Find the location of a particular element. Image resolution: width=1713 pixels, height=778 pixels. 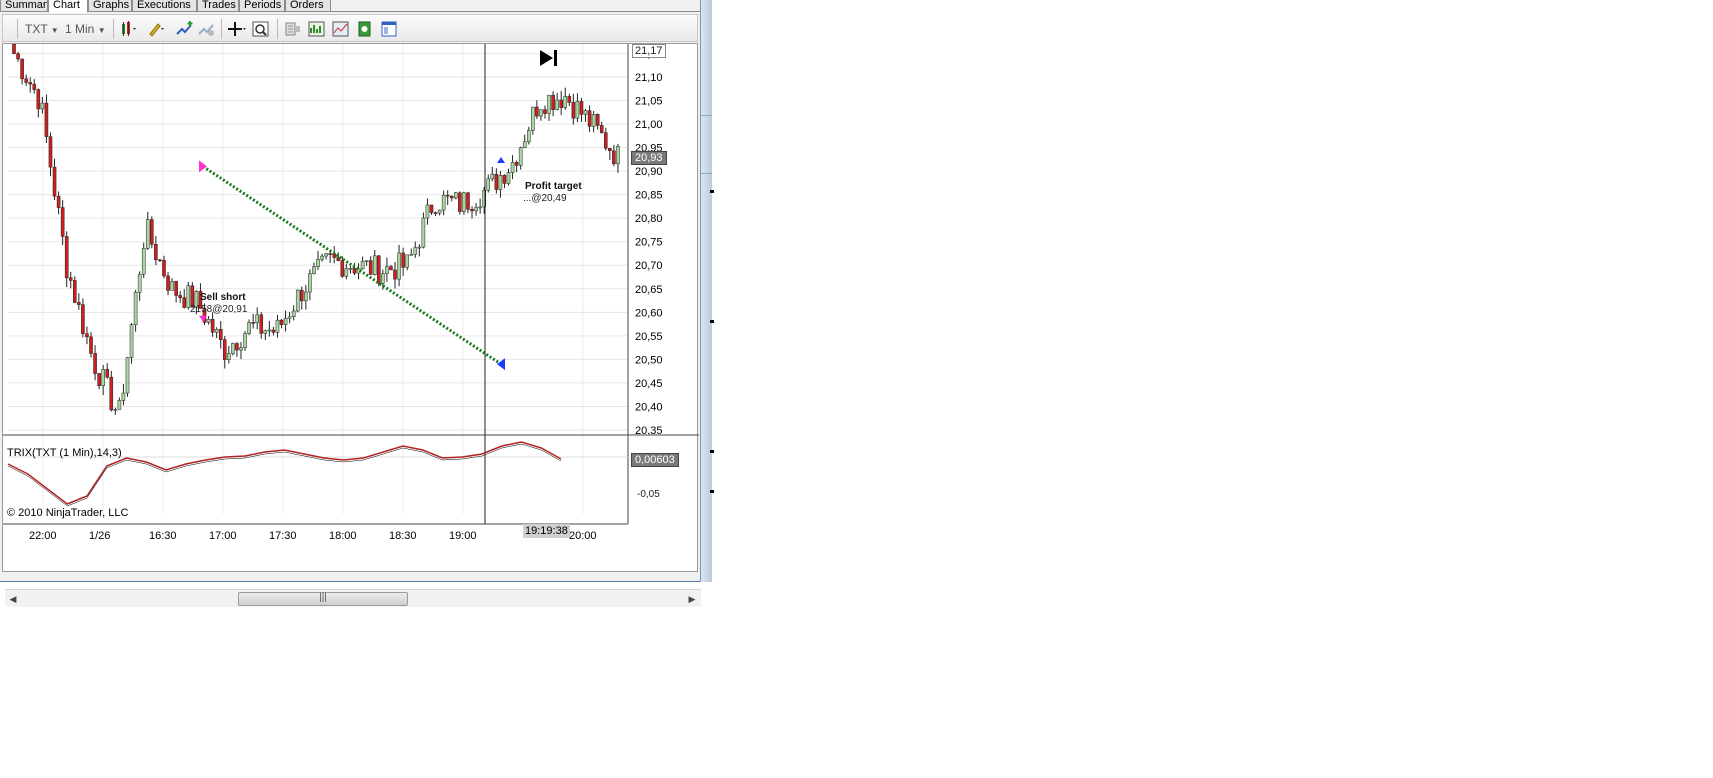

chevron-down-icon: ▼ is located at coordinates (101, 30).